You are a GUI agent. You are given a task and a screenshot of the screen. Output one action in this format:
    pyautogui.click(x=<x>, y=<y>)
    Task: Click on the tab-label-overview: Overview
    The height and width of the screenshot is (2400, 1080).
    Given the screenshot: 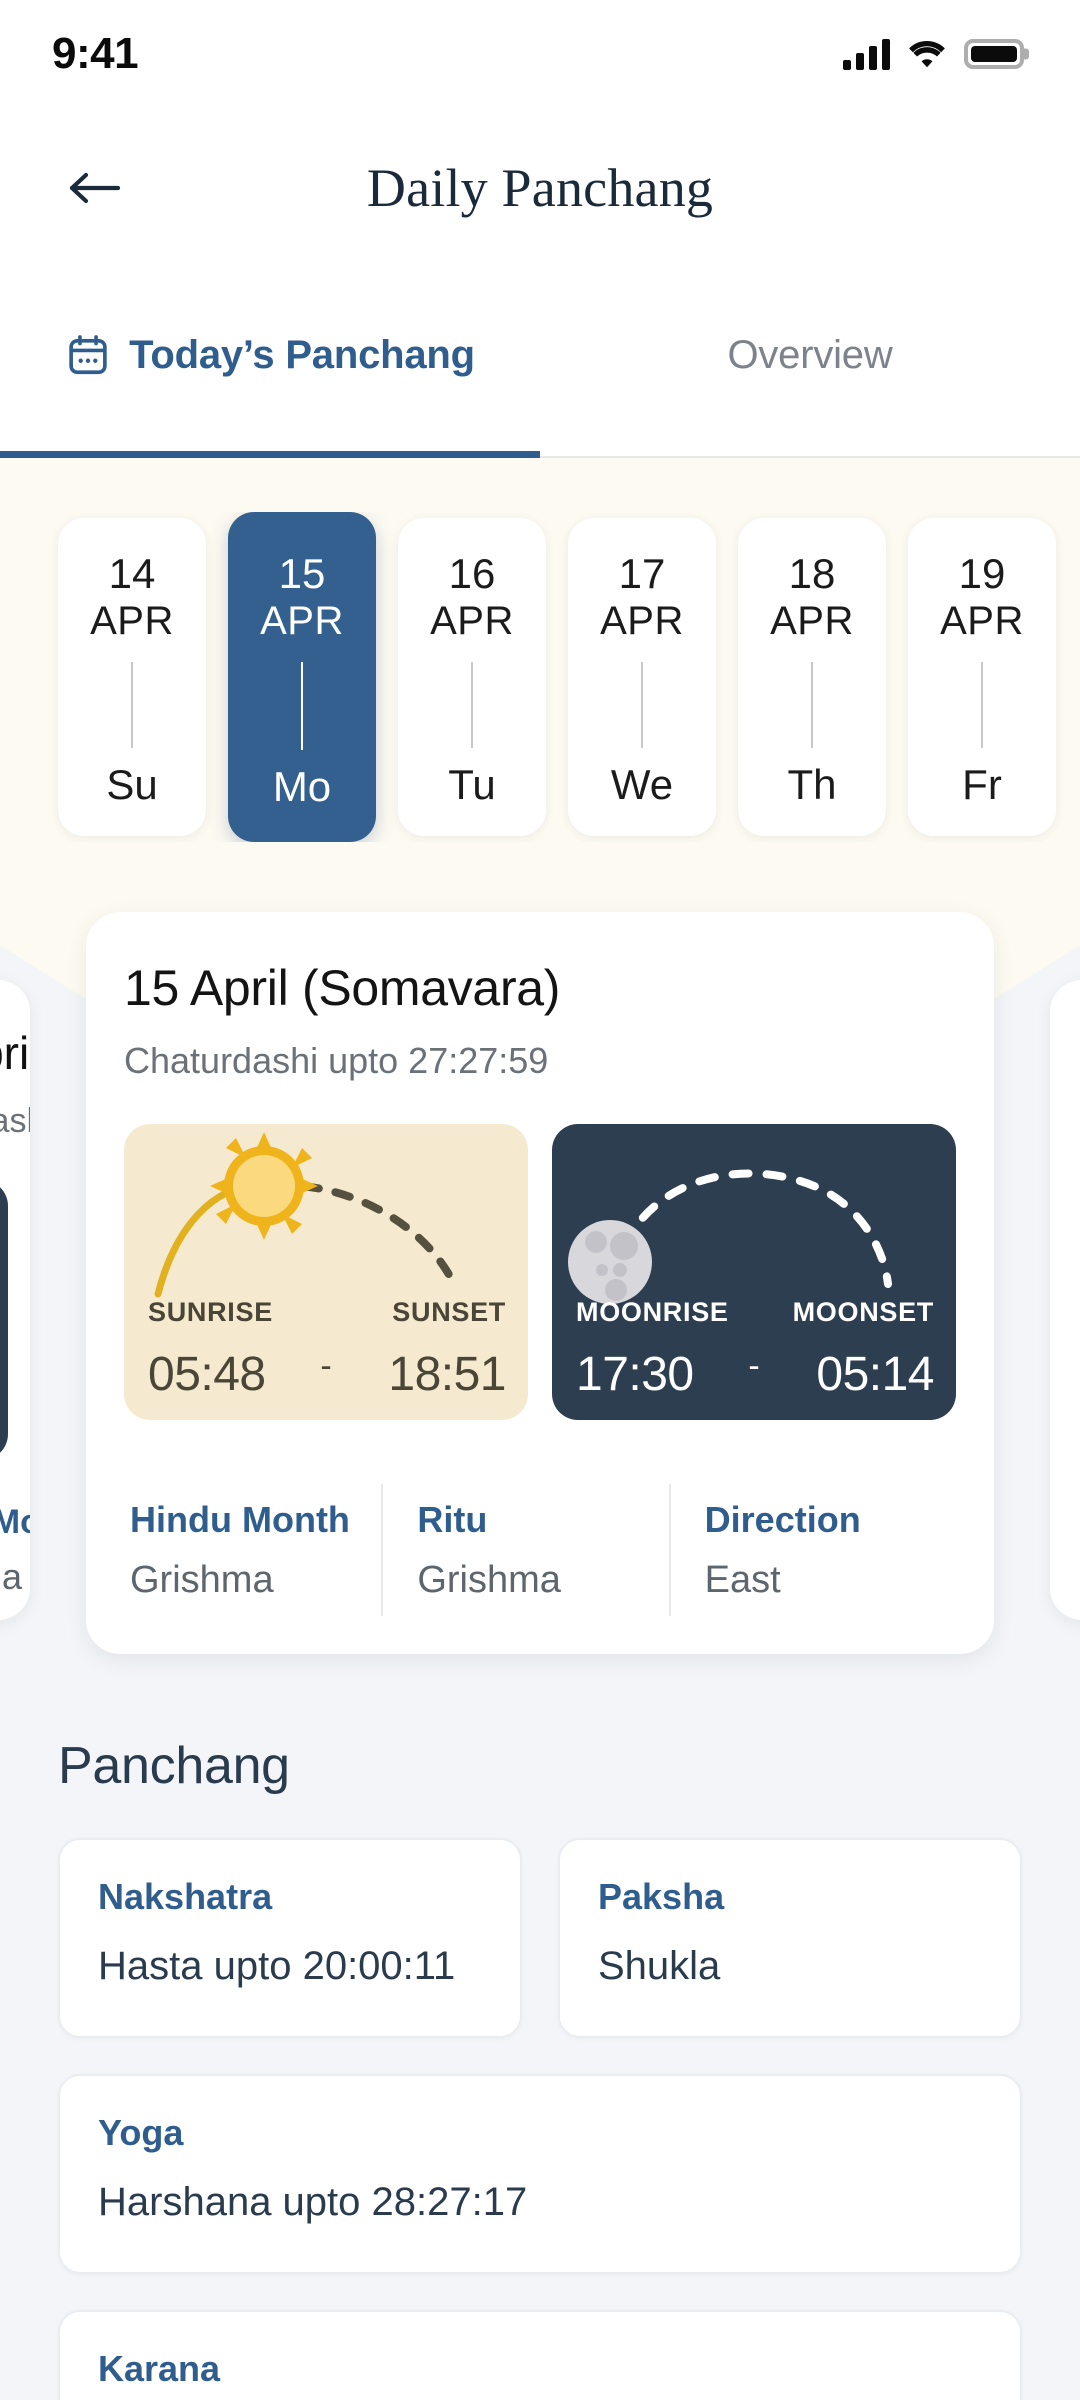 What is the action you would take?
    pyautogui.click(x=810, y=354)
    